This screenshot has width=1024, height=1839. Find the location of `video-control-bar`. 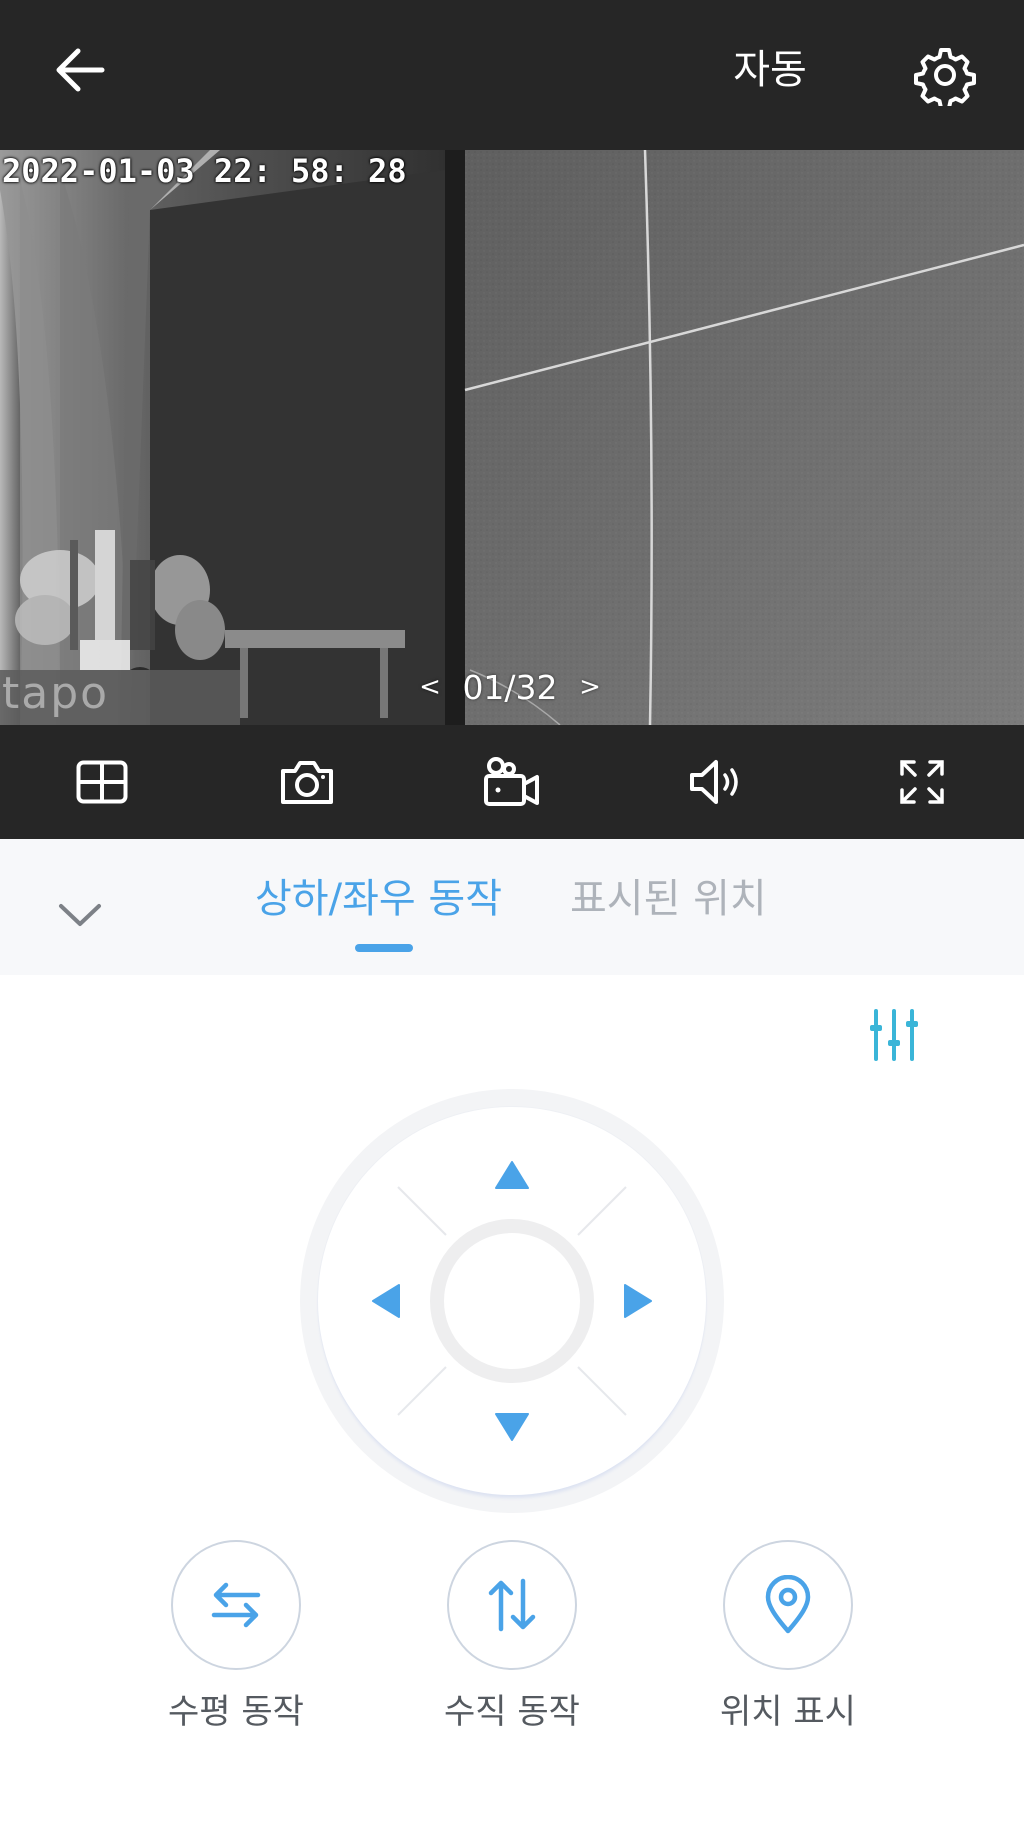

video-control-bar is located at coordinates (512, 782).